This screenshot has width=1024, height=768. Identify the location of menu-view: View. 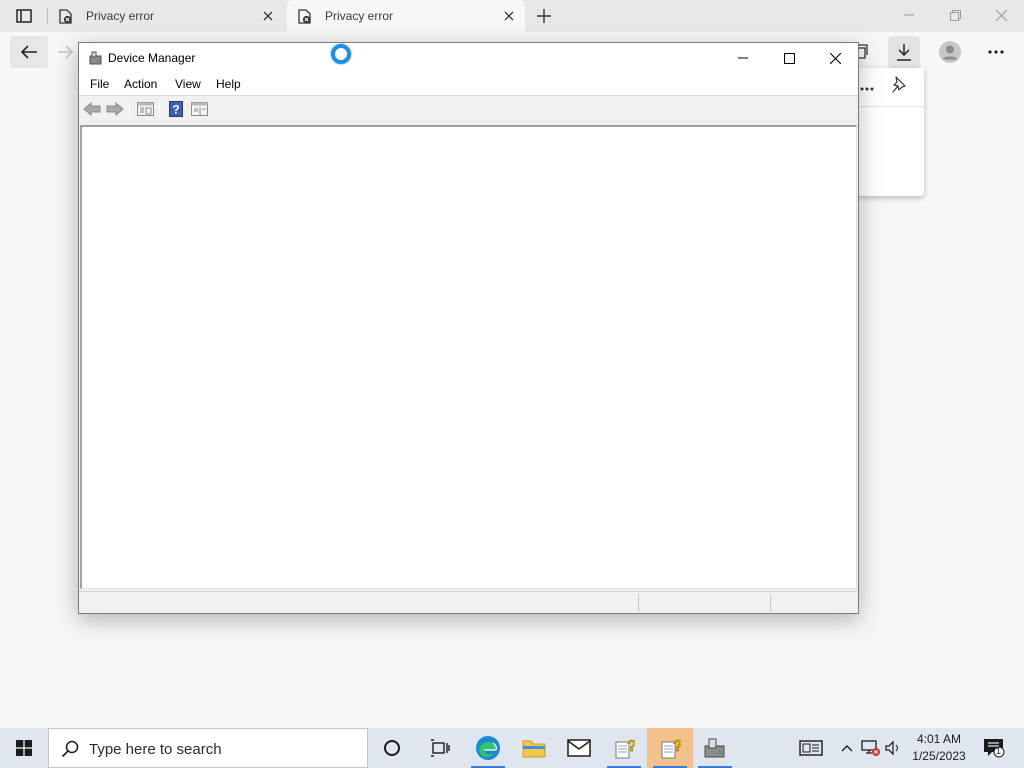
(188, 84).